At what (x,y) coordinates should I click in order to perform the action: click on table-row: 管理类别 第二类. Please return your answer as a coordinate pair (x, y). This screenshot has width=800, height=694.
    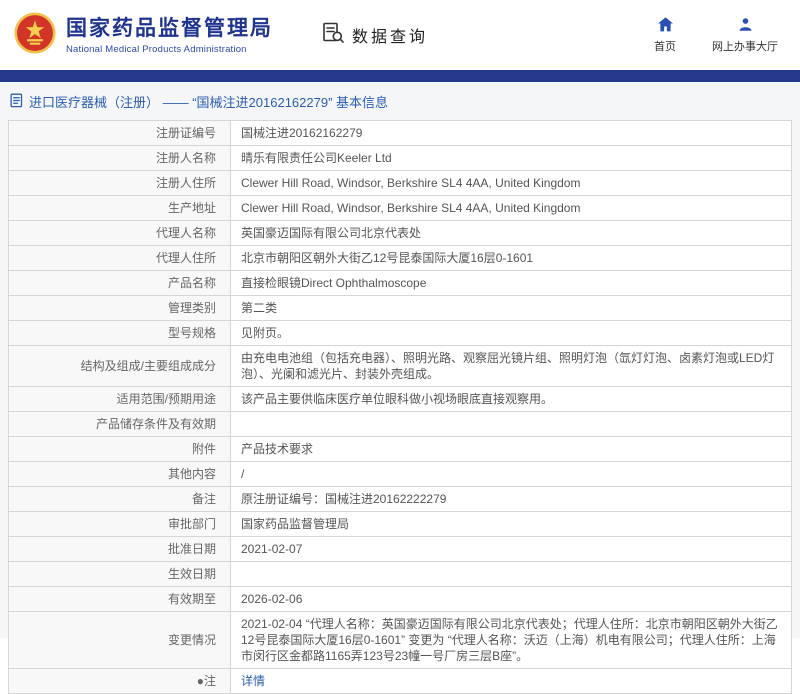
    Looking at the image, I should click on (400, 308).